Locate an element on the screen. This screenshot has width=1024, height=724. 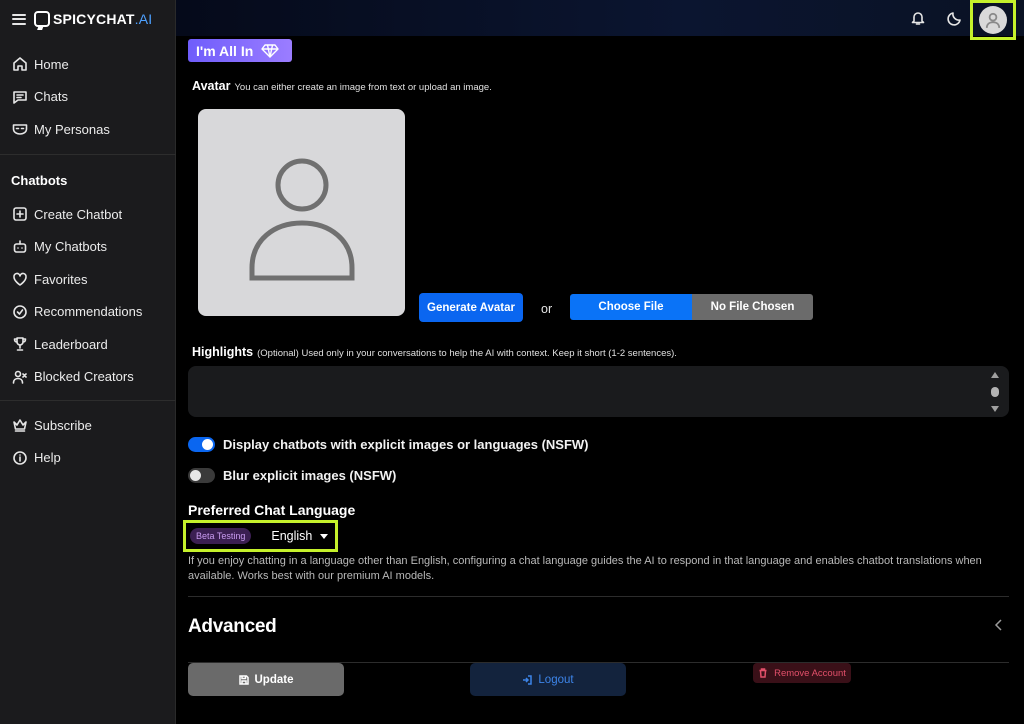
blur-explicit-toggle-row: Blur explicit images (NSFW) is located at coordinates (292, 475).